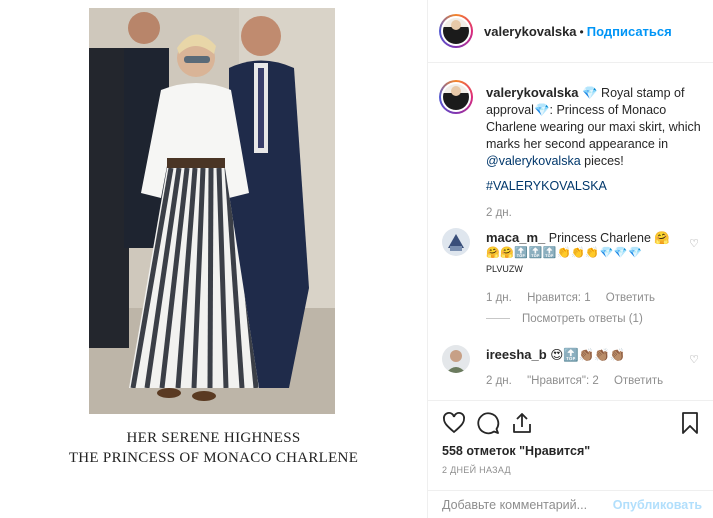 The width and height of the screenshot is (713, 518). Describe the element at coordinates (638, 381) in the screenshot. I see `comment-2-reply-button: Ответить` at that location.